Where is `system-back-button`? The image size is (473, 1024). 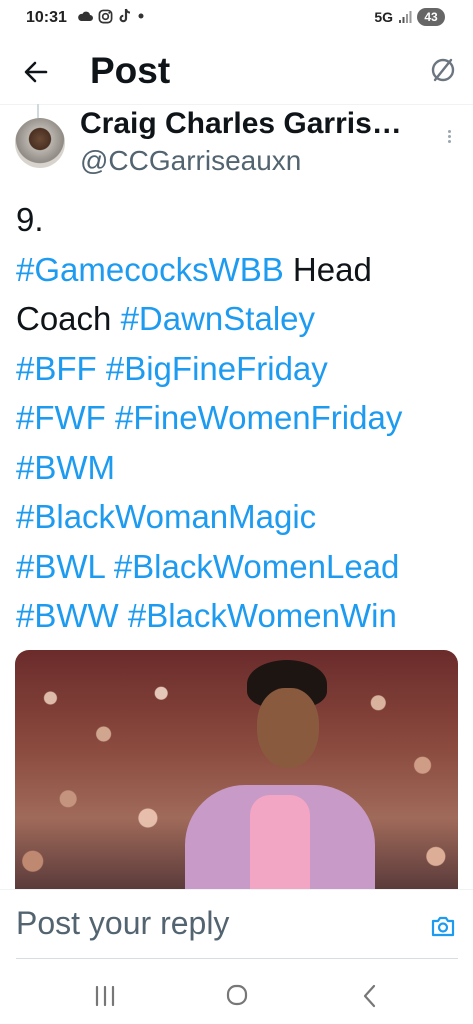
system-back-button is located at coordinates (370, 996).